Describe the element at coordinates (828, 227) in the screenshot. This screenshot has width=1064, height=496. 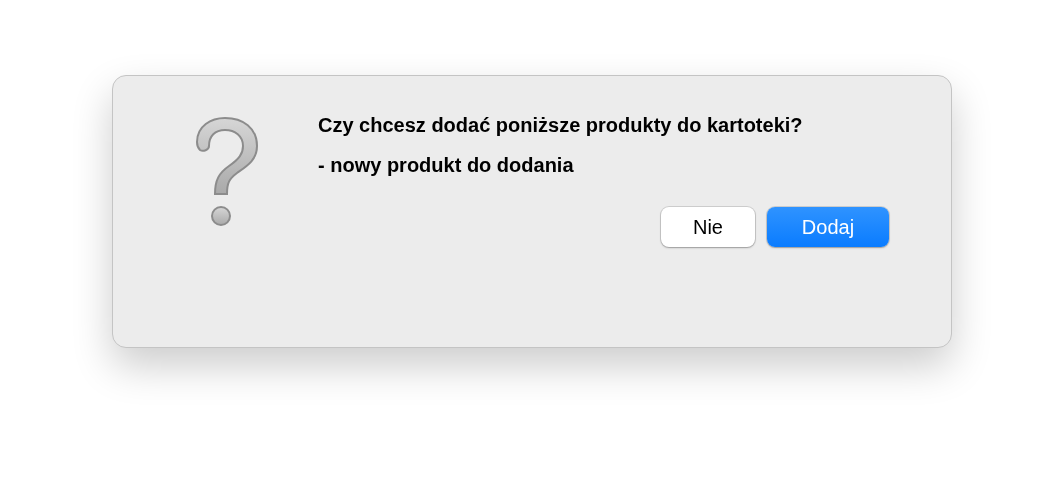
I see `add-button: Dodaj` at that location.